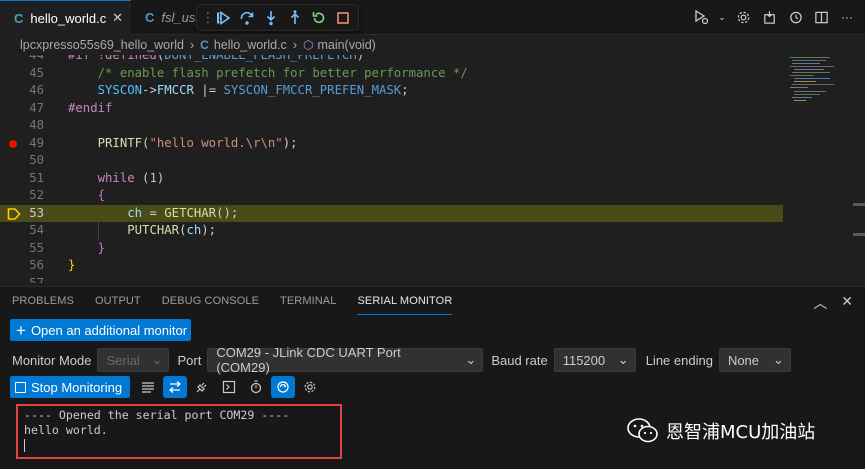 The image size is (865, 469). Describe the element at coordinates (833, 303) in the screenshot. I see `panel-actions: ︿ ✕` at that location.